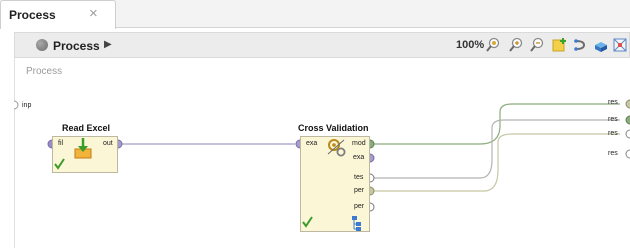 The width and height of the screenshot is (630, 248). I want to click on result-port-label-4: res, so click(613, 153).